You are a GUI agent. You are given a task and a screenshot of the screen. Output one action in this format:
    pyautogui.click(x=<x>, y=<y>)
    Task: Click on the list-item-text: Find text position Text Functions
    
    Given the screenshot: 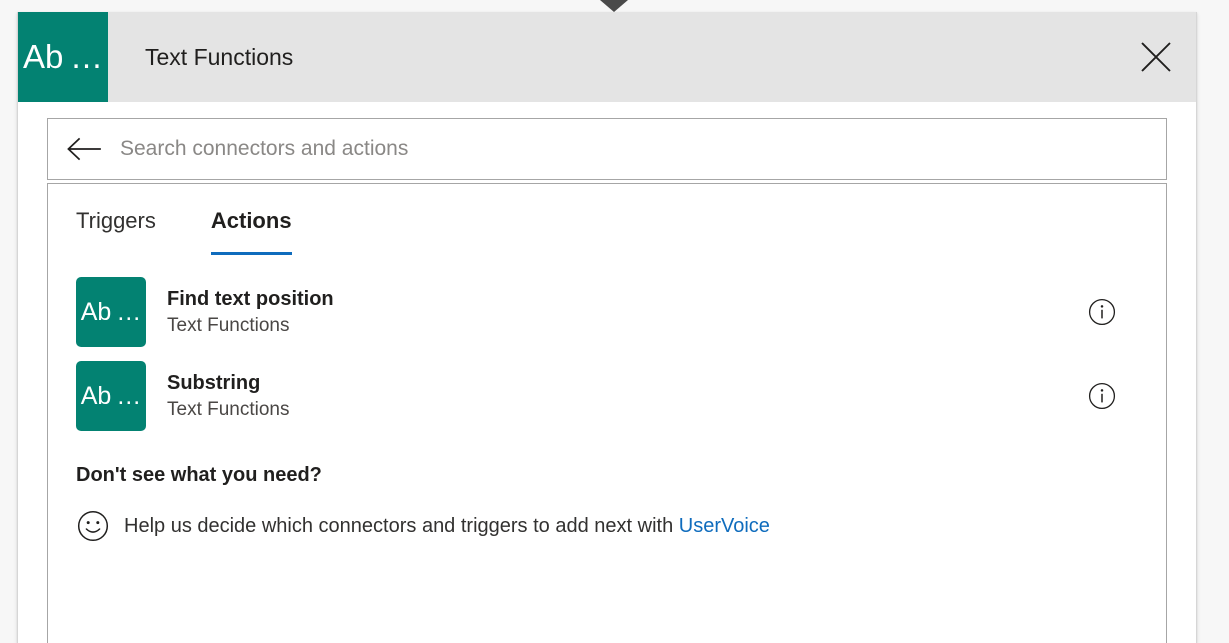 What is the action you would take?
    pyautogui.click(x=627, y=312)
    